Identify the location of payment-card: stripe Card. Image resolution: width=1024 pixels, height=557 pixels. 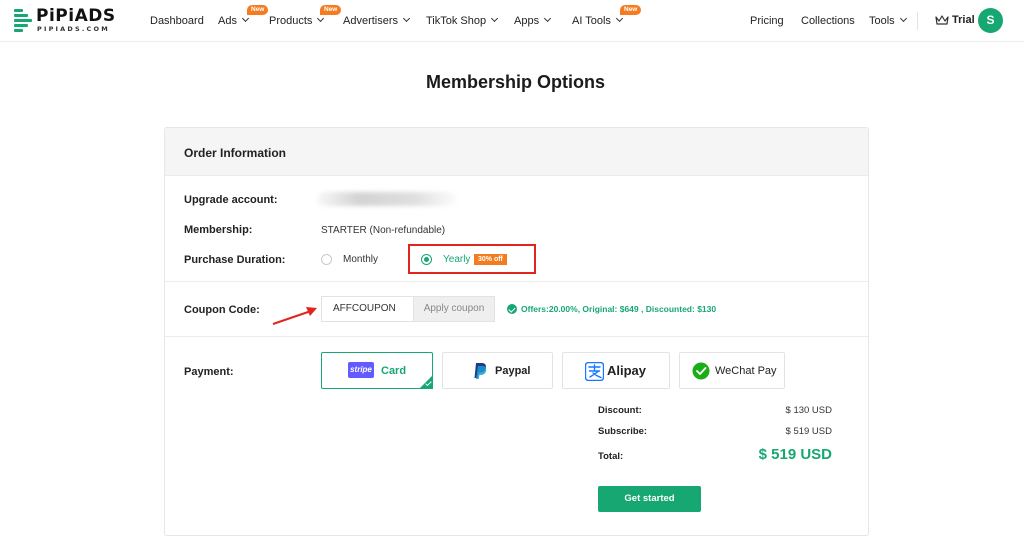
(377, 370).